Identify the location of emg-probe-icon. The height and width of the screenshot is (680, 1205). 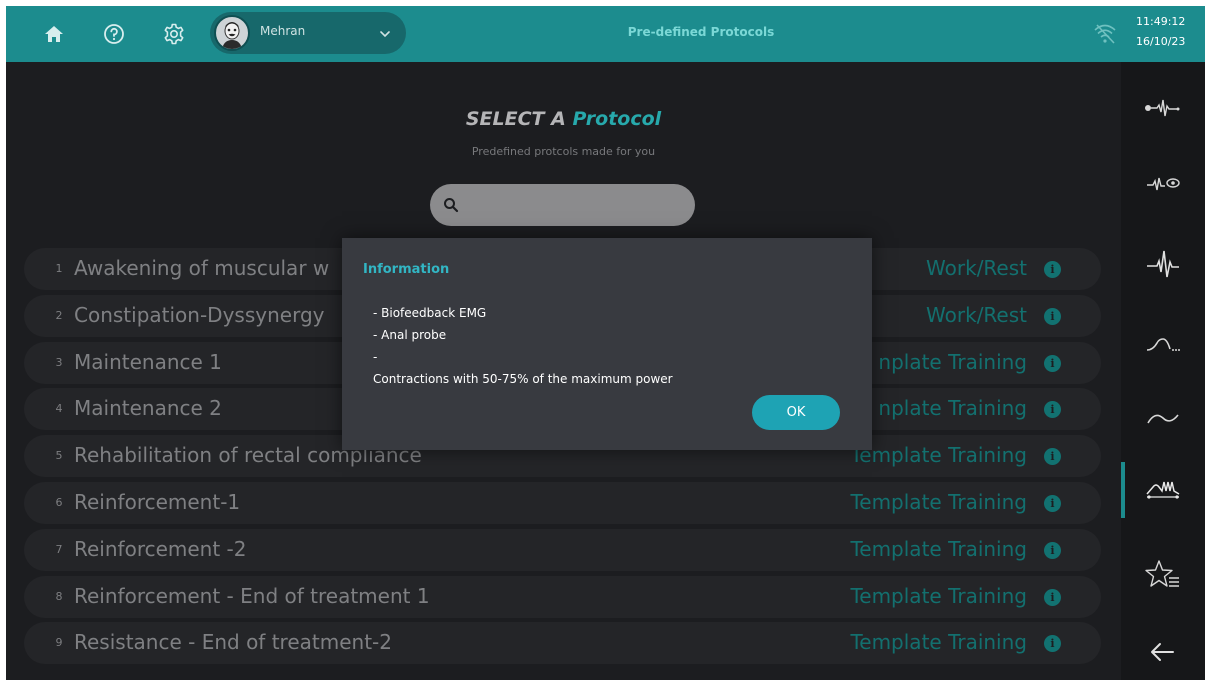
(1163, 108).